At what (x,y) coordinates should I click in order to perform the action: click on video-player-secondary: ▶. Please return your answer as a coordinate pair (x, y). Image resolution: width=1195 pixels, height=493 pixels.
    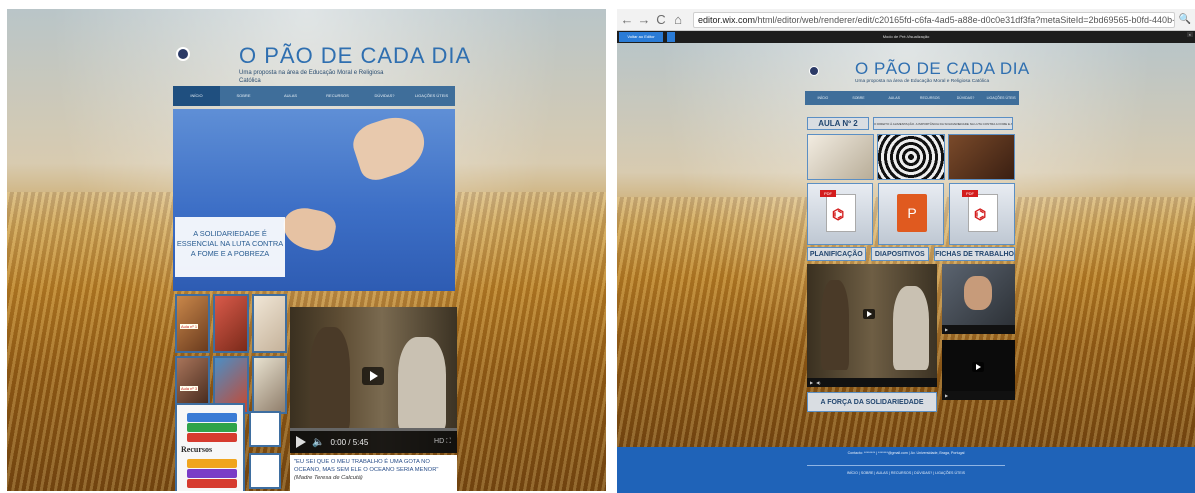
    Looking at the image, I should click on (978, 299).